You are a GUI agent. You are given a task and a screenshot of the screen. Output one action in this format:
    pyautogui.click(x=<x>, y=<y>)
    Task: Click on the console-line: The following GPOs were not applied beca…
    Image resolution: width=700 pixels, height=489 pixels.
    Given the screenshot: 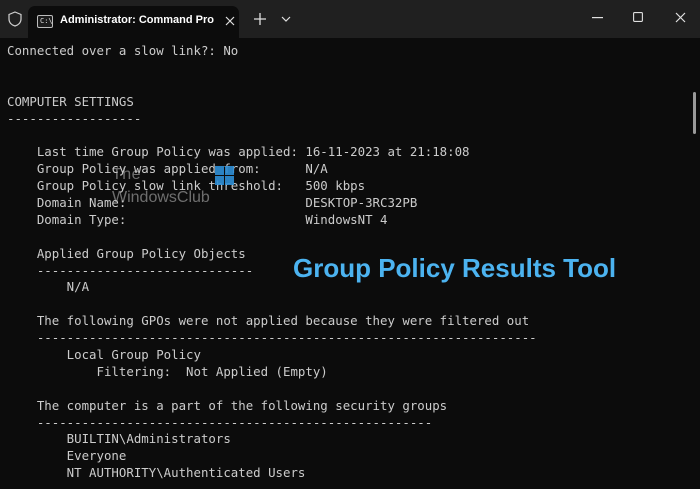 What is the action you would take?
    pyautogui.click(x=268, y=321)
    